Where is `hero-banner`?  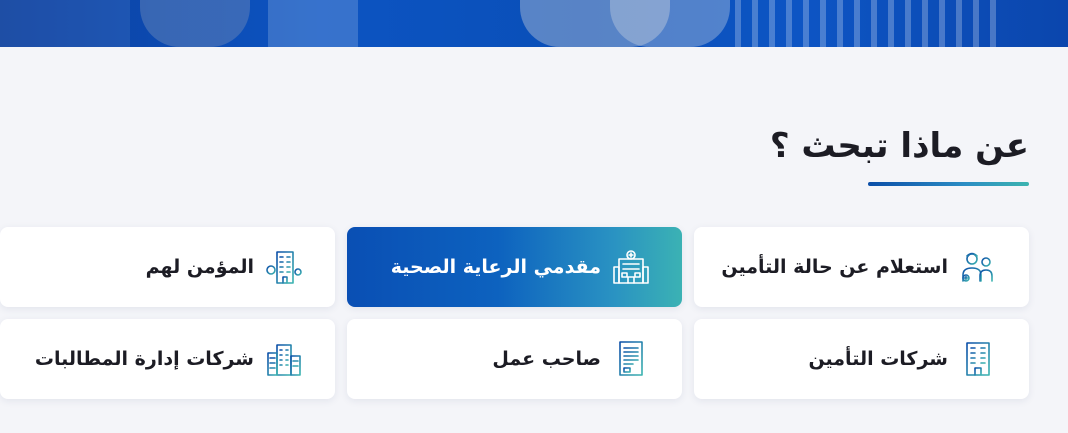
hero-banner is located at coordinates (534, 23).